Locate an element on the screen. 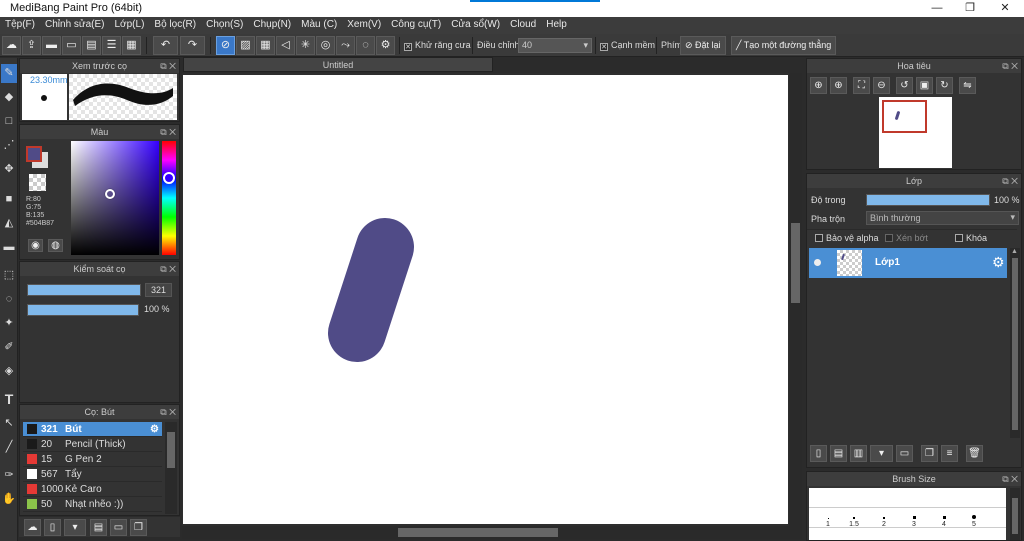 This screenshot has height=541, width=1024. new-brush-icon: ▯ is located at coordinates (52, 527).